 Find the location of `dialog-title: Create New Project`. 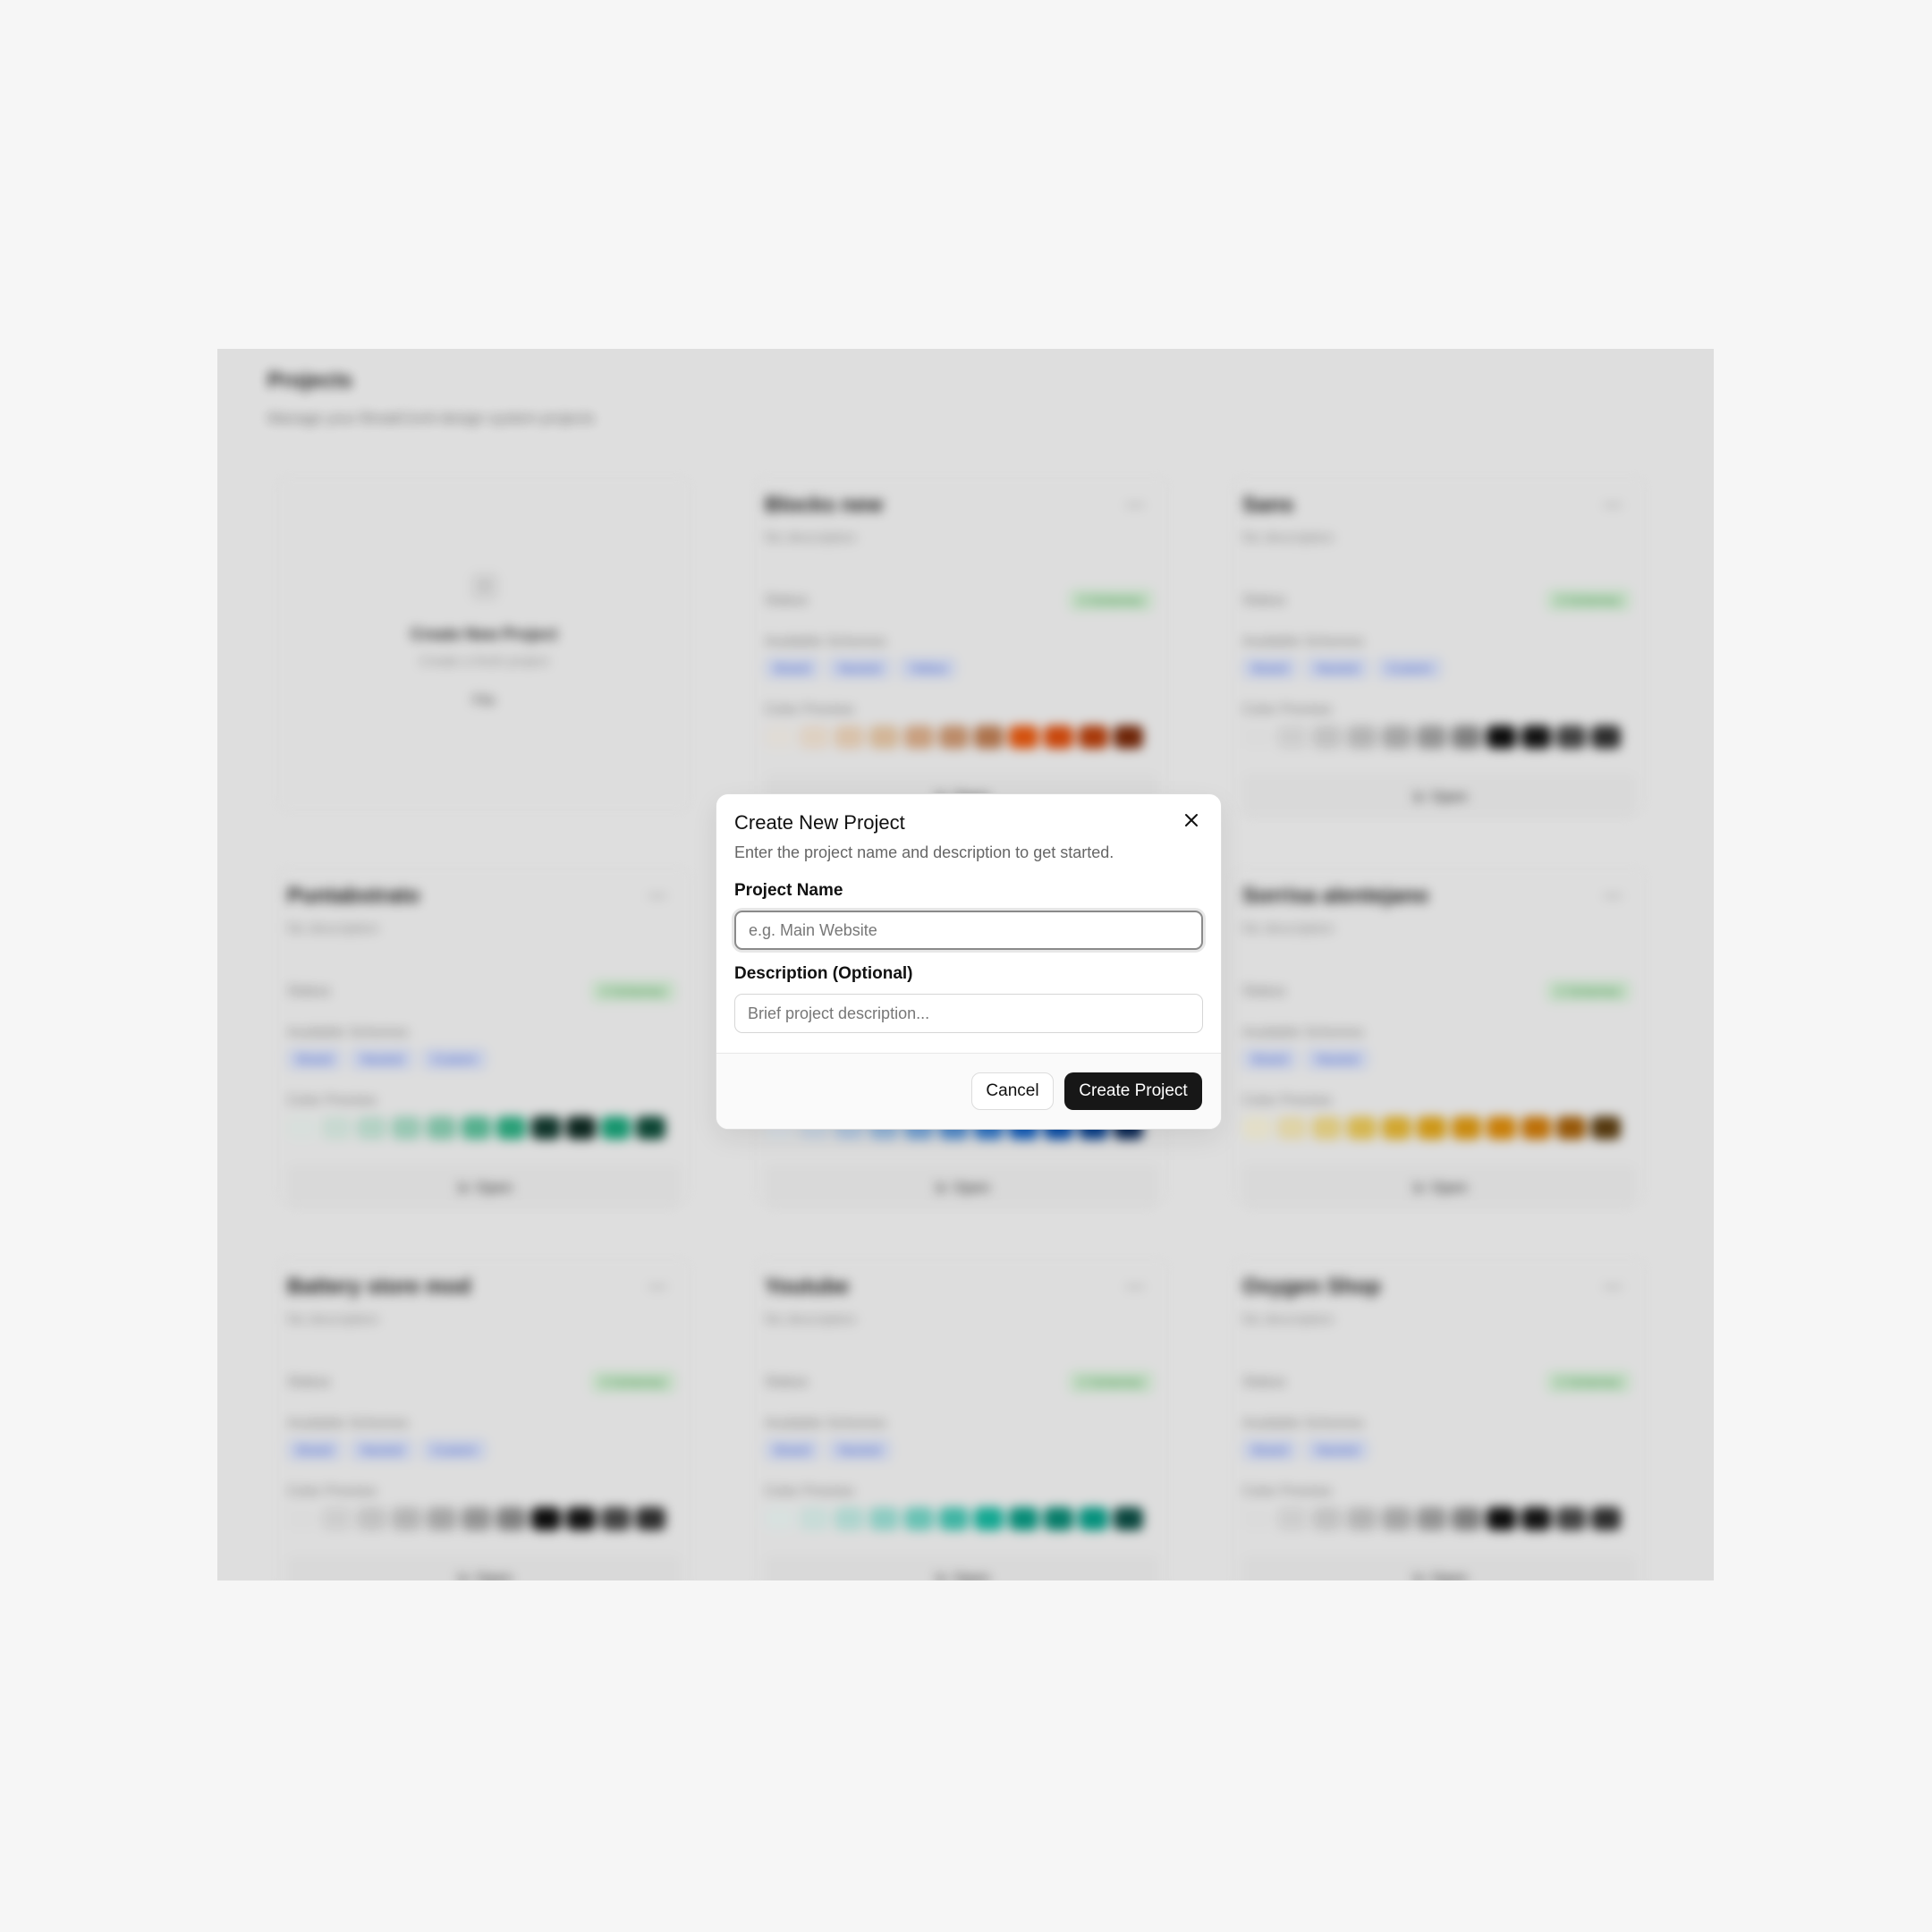

dialog-title: Create New Project is located at coordinates (819, 822).